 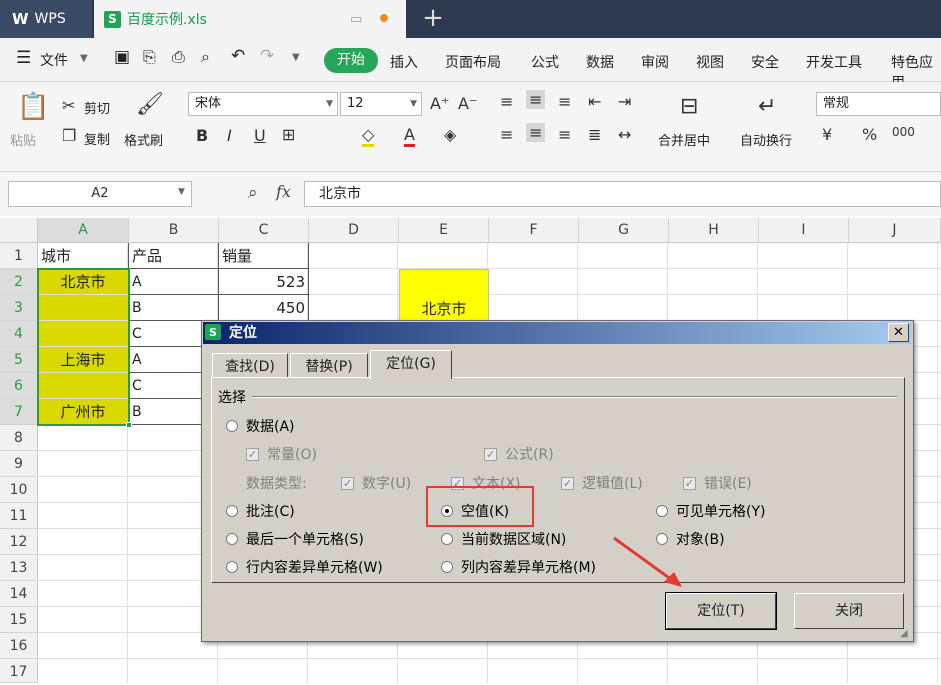 I want to click on radio-visible-cells: 可见单元格(Y), so click(x=710, y=511).